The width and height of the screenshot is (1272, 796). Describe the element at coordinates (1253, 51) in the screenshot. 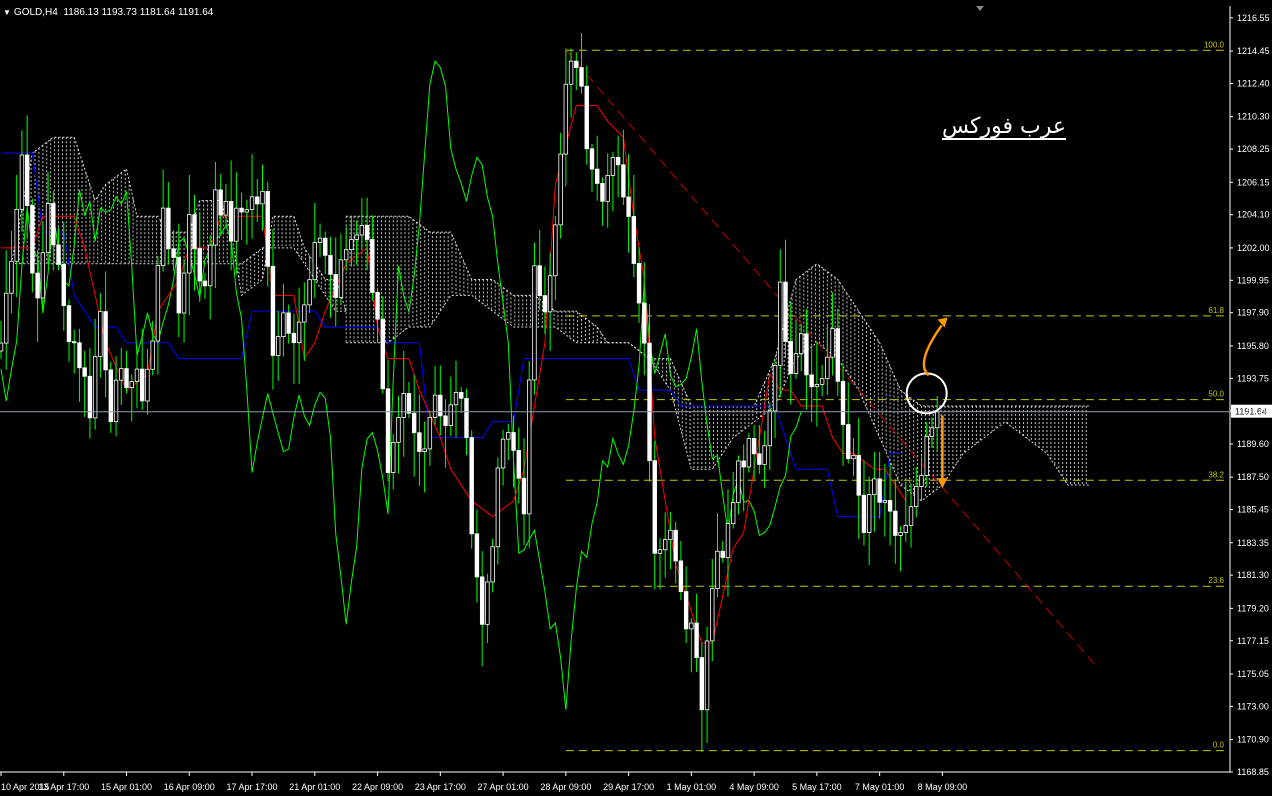

I see `price-tick-label: 1214.45` at that location.